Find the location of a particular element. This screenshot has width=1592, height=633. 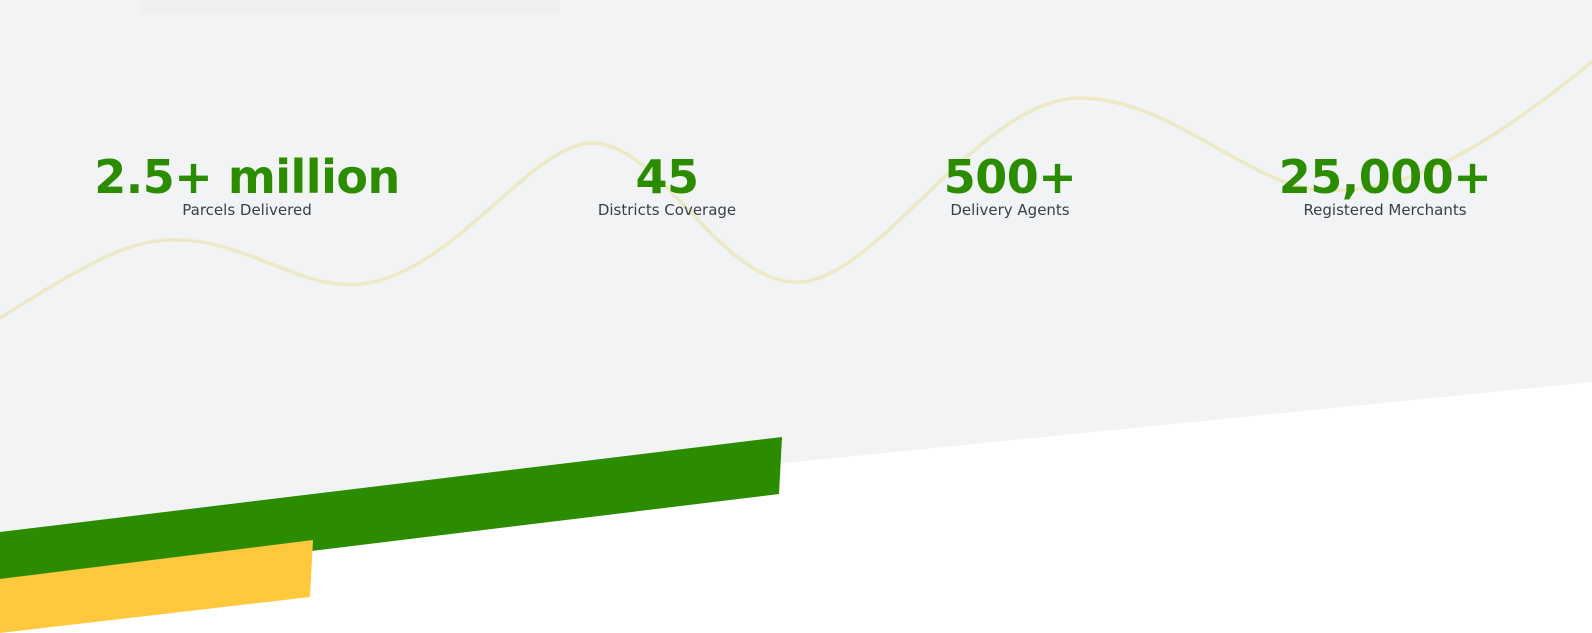

stat-parcels-delivered: 2.5+ million Parcels Delivered is located at coordinates (247, 184).